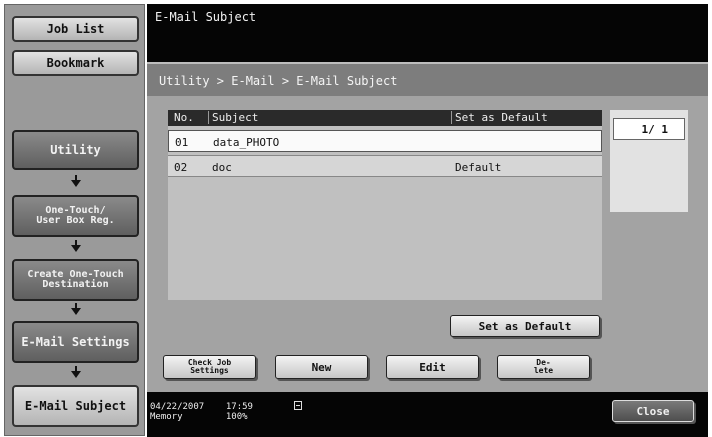 This screenshot has height=437, width=712. I want to click on row-default: Default, so click(478, 167).